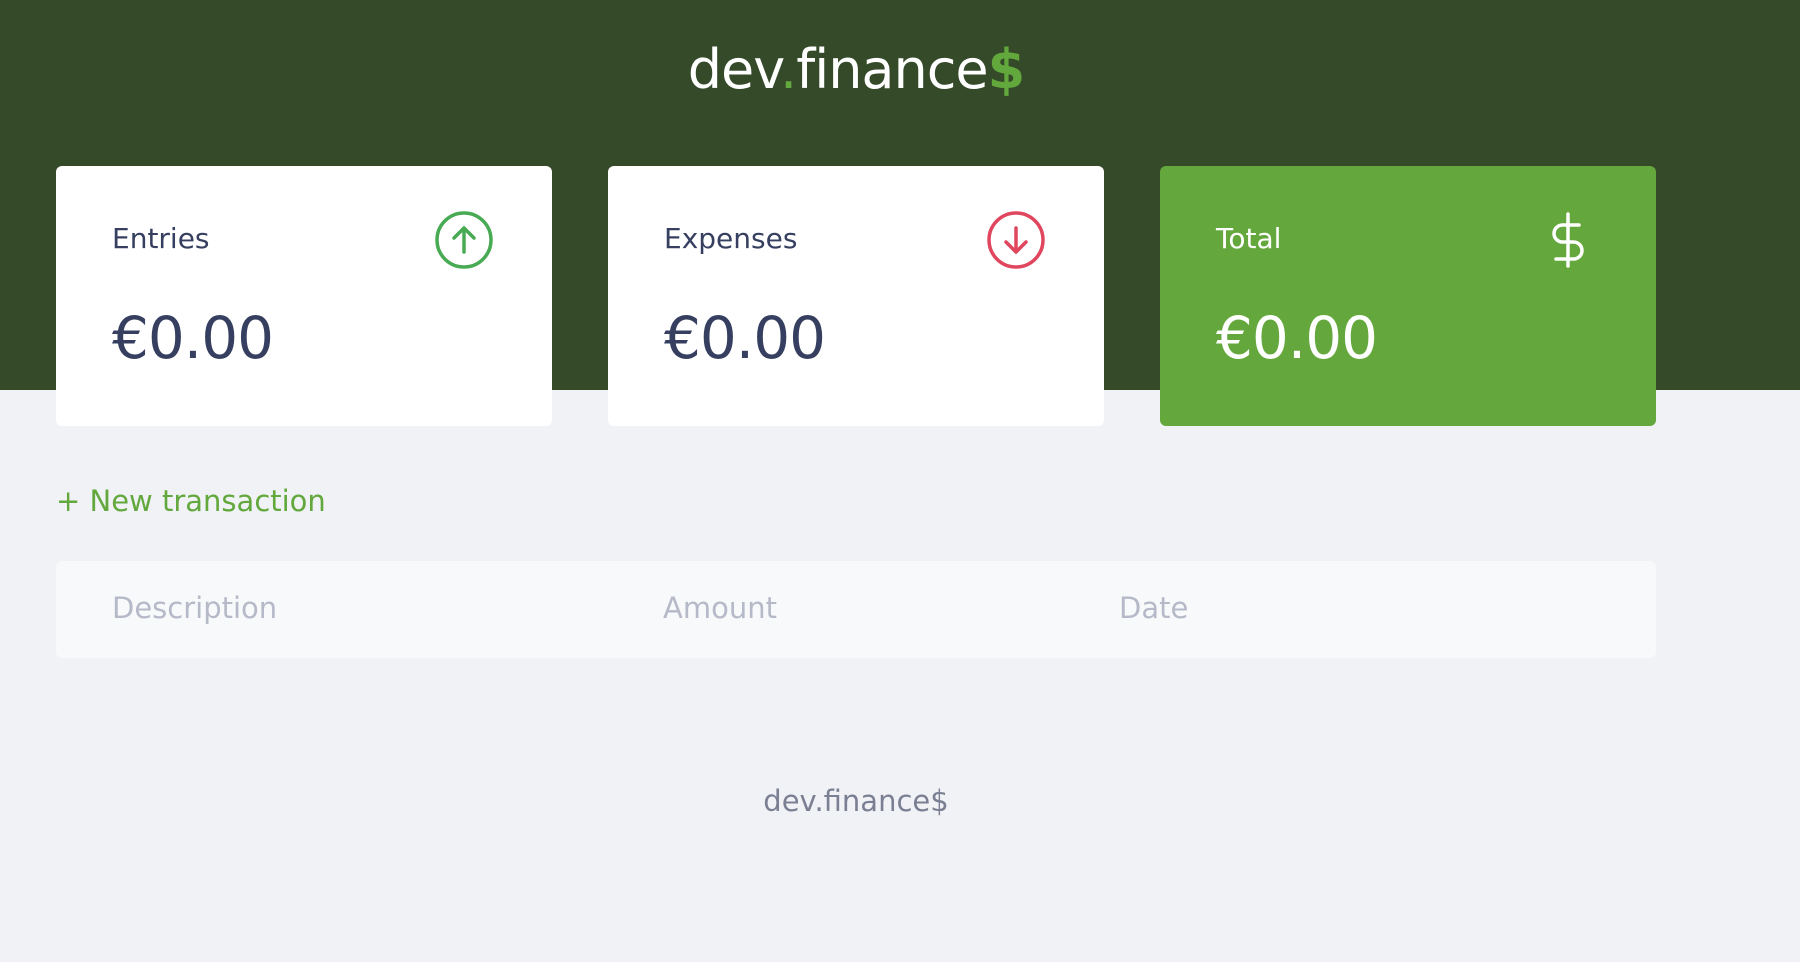 The height and width of the screenshot is (962, 1800). I want to click on column-header-amount: Amount, so click(720, 608).